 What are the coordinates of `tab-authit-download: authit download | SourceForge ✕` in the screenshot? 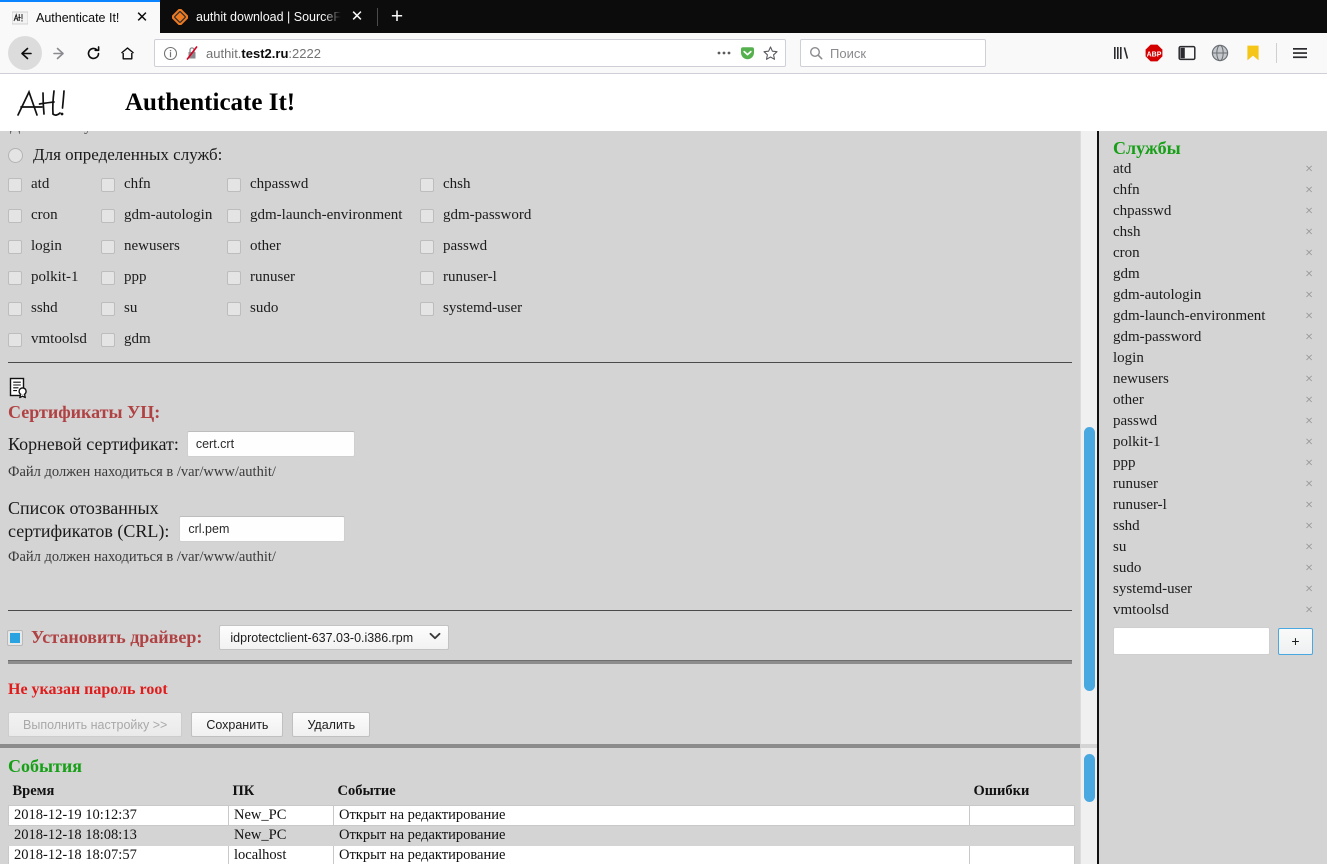 It's located at (267, 16).